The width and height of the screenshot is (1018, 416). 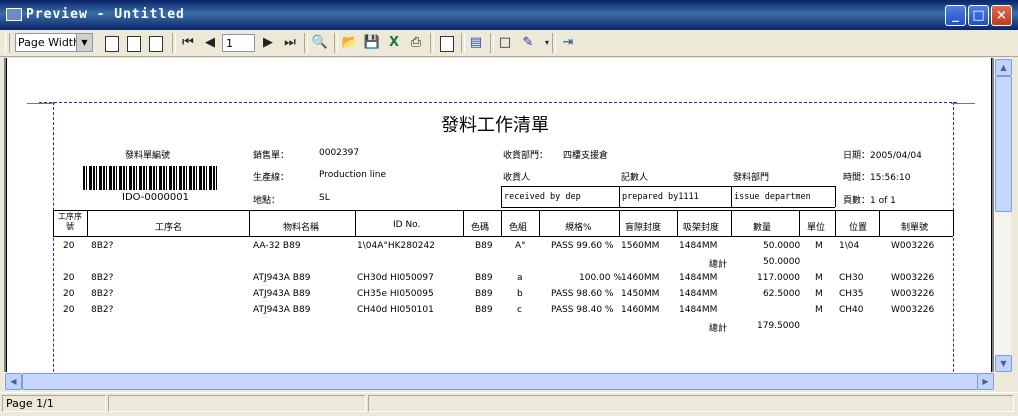 What do you see at coordinates (772, 197) in the screenshot?
I see `issue-box: issue departmen` at bounding box center [772, 197].